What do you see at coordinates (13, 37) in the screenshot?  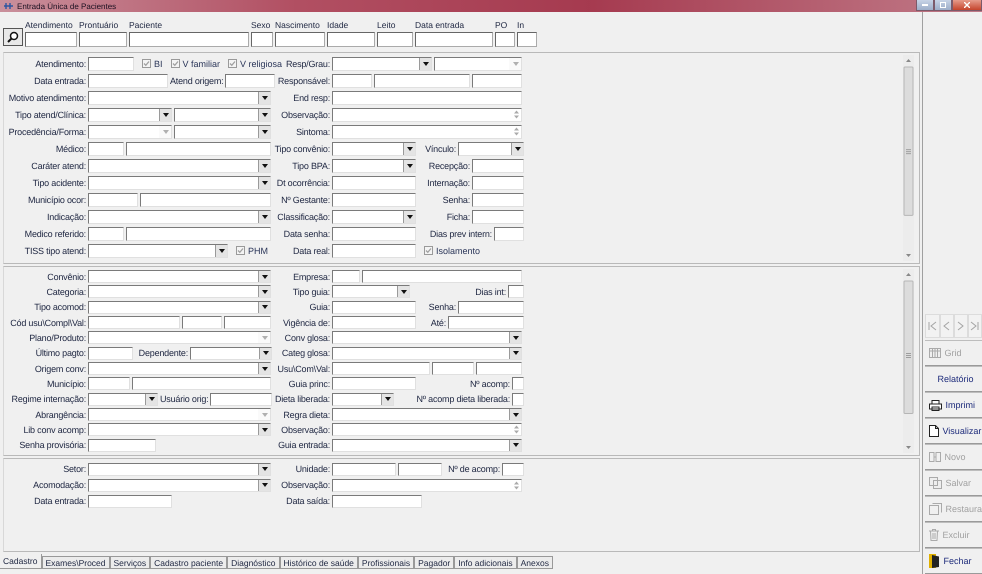 I see `search-button` at bounding box center [13, 37].